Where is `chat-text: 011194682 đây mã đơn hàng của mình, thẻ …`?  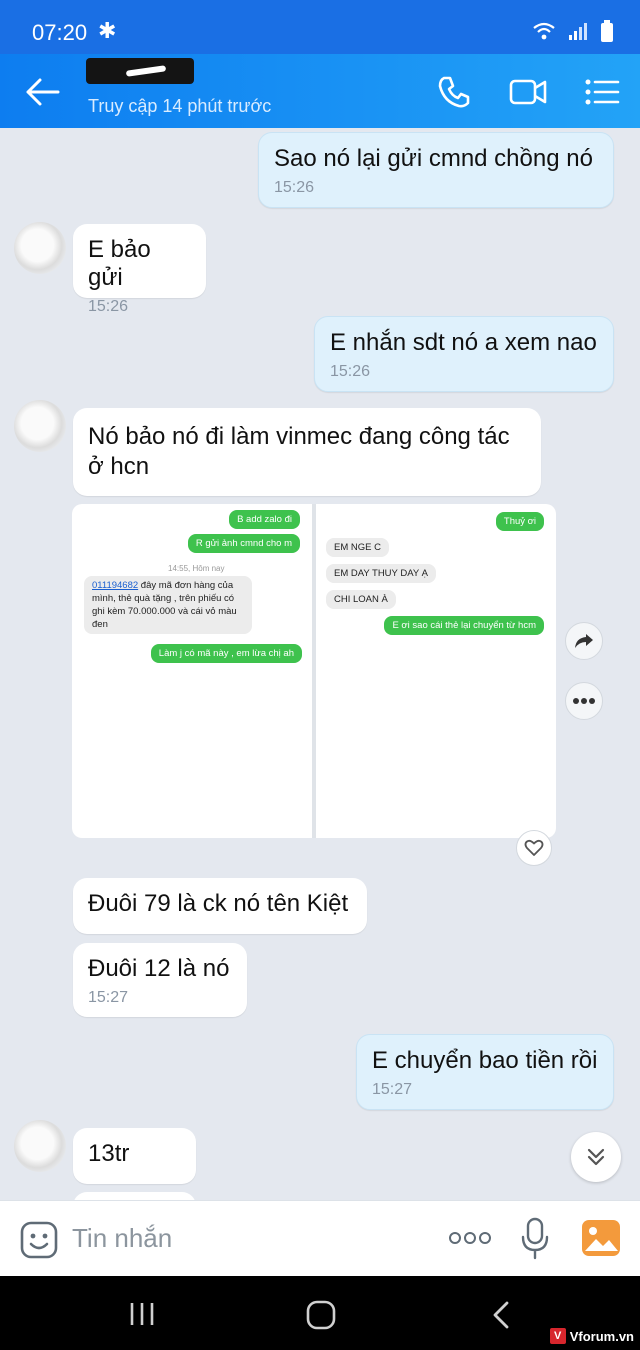
chat-text: 011194682 đây mã đơn hàng của mình, thẻ … is located at coordinates (168, 605).